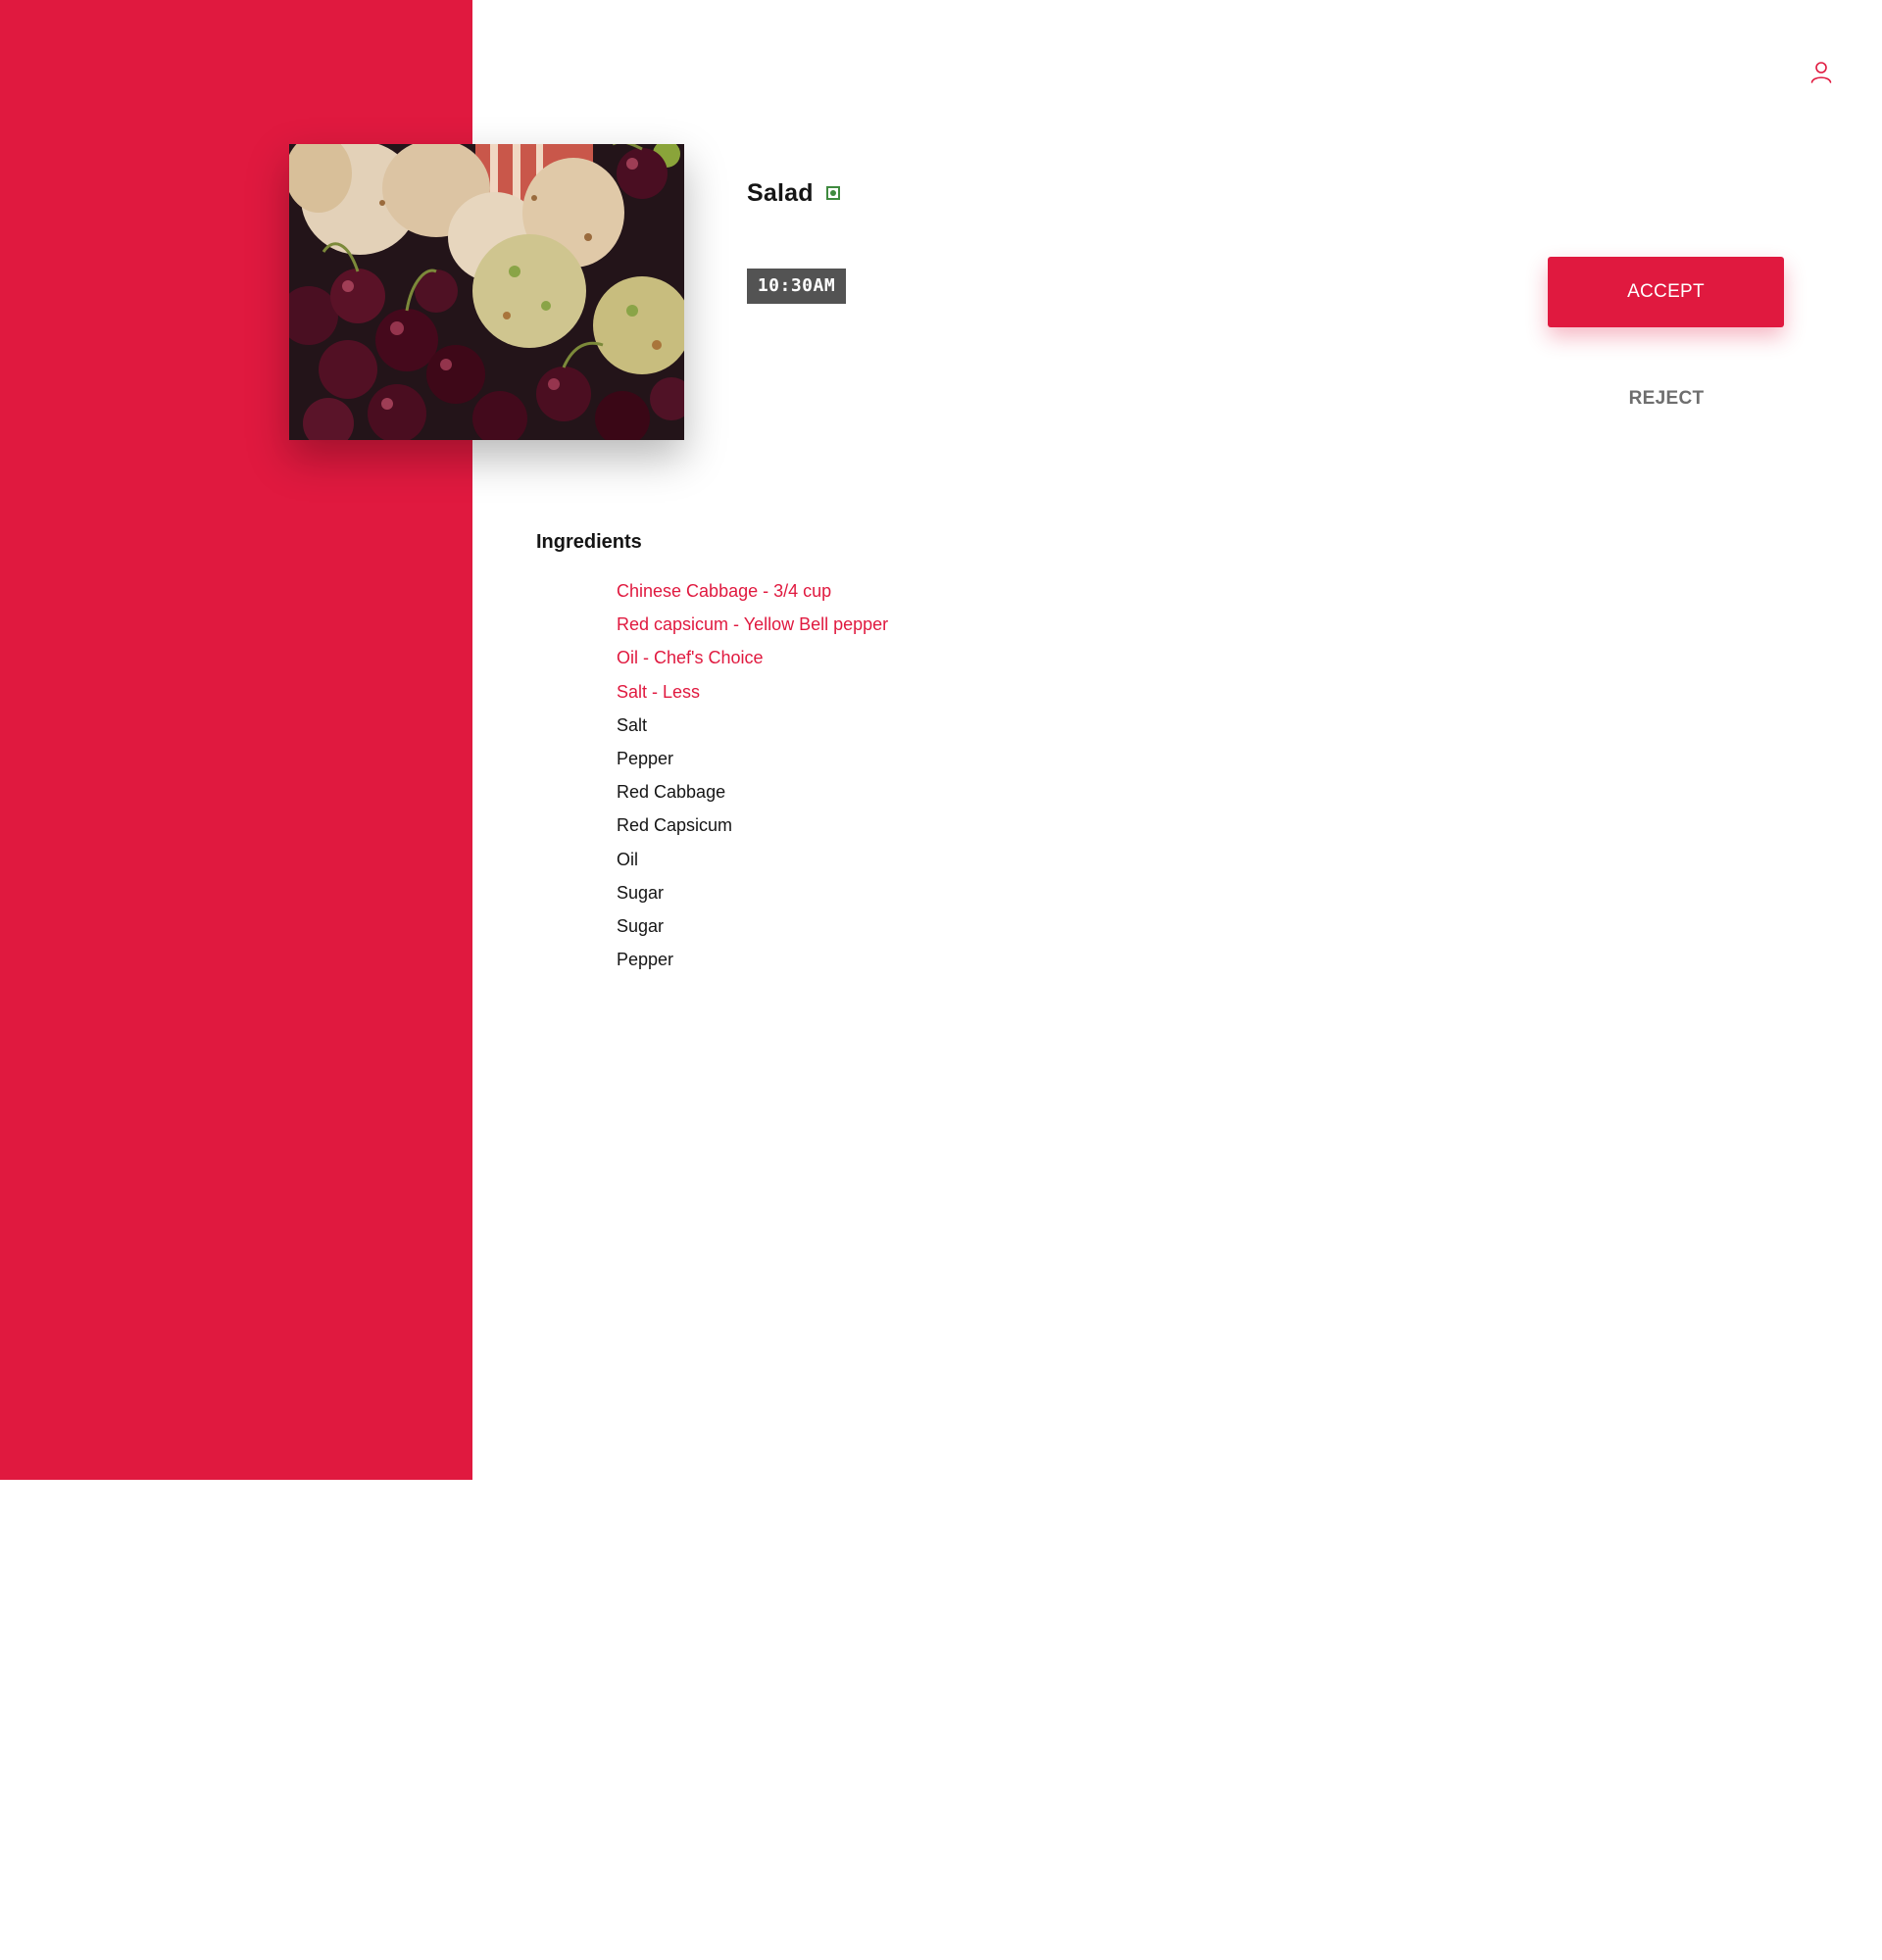  I want to click on ingredient-item: Oil - Chef's Choice, so click(690, 658).